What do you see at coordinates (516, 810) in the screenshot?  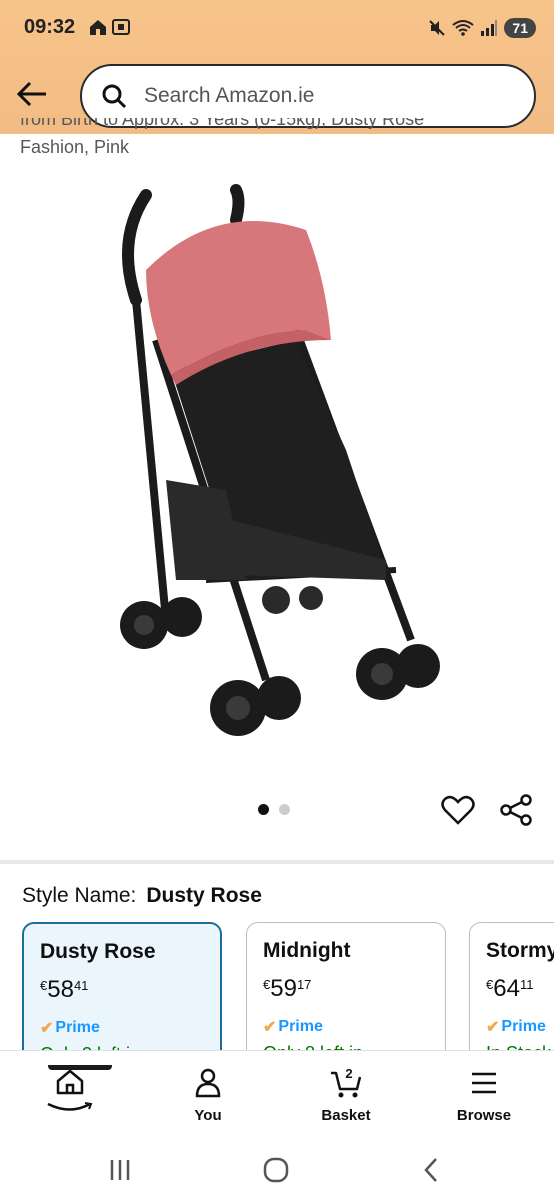 I see `share-icon` at bounding box center [516, 810].